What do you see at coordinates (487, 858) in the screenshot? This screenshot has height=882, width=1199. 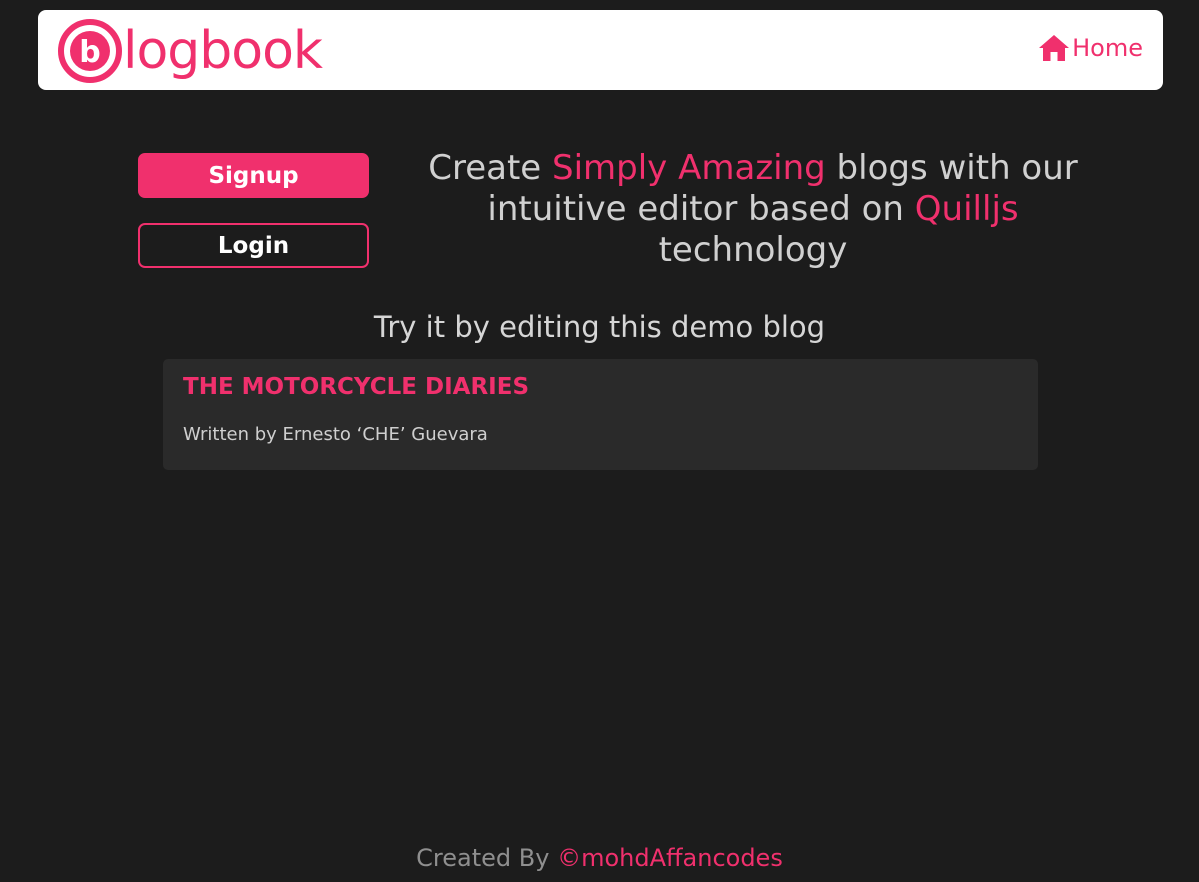 I see `footer-prefix: Created By` at bounding box center [487, 858].